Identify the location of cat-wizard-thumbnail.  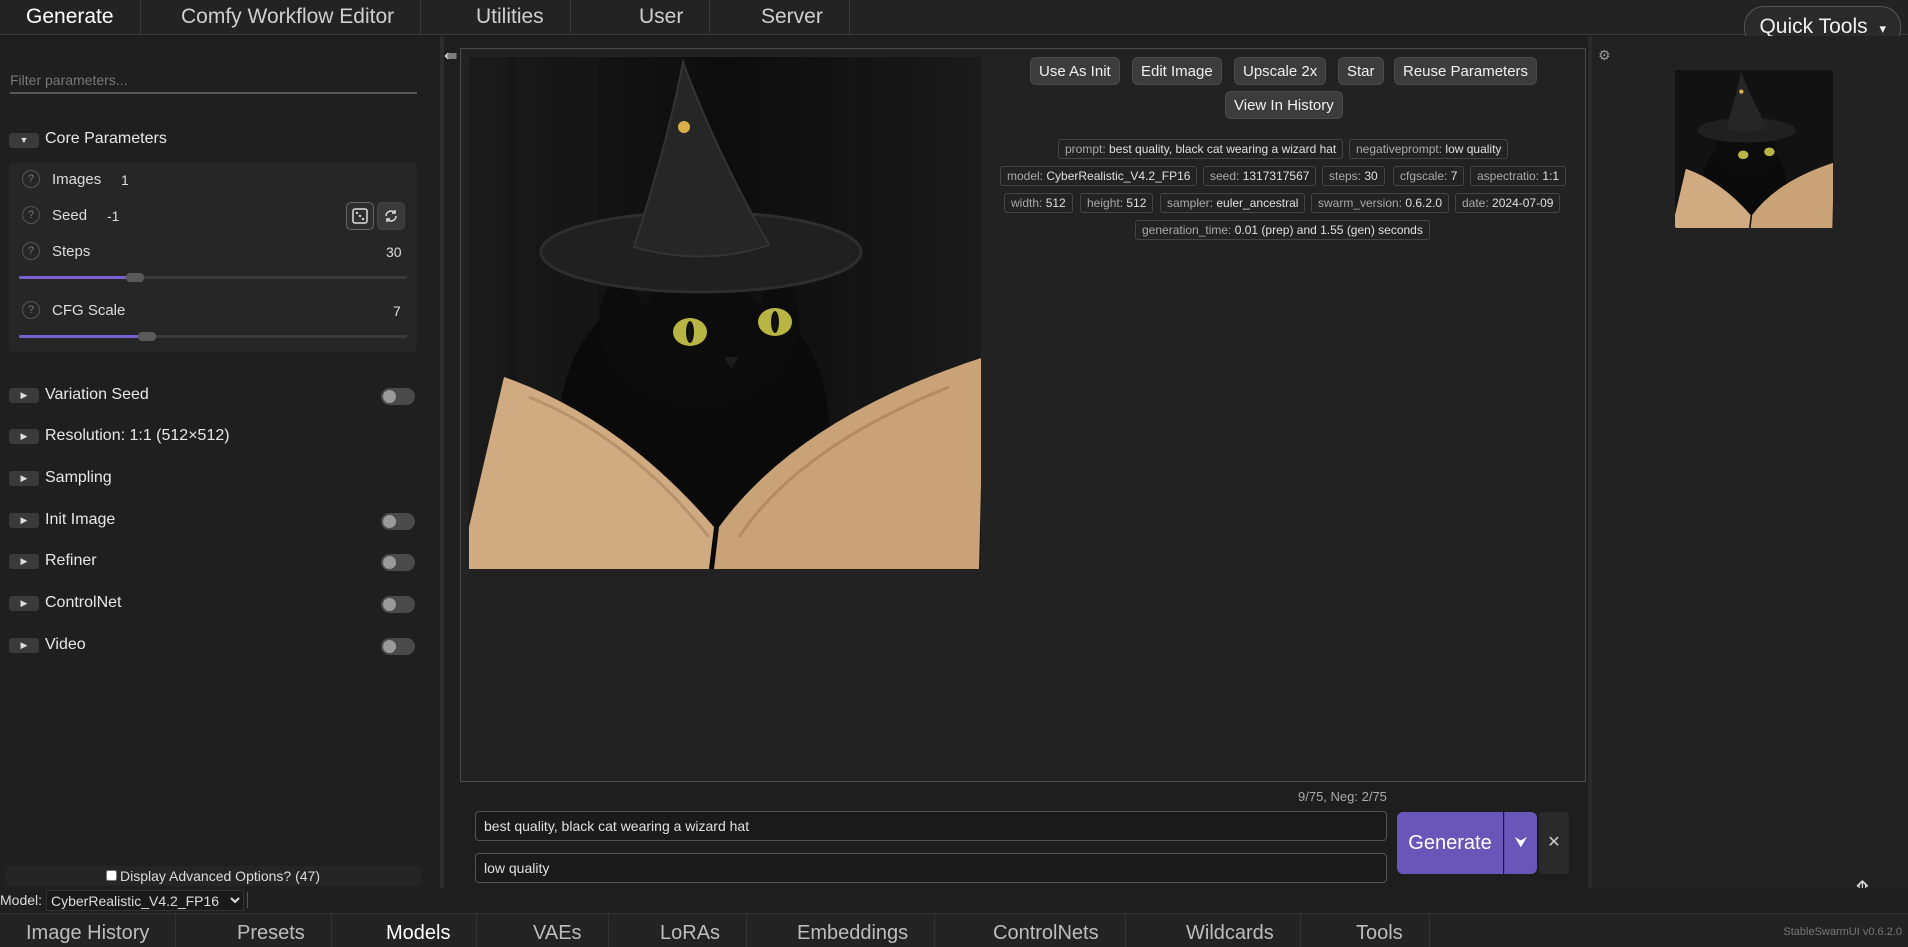
(1754, 149).